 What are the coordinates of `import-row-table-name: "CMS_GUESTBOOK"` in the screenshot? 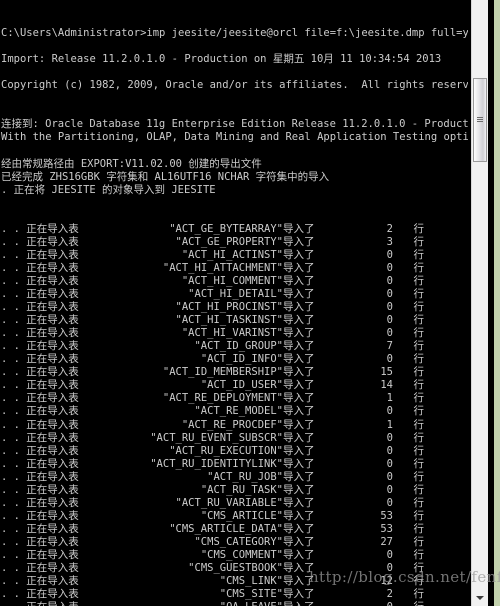 It's located at (235, 568).